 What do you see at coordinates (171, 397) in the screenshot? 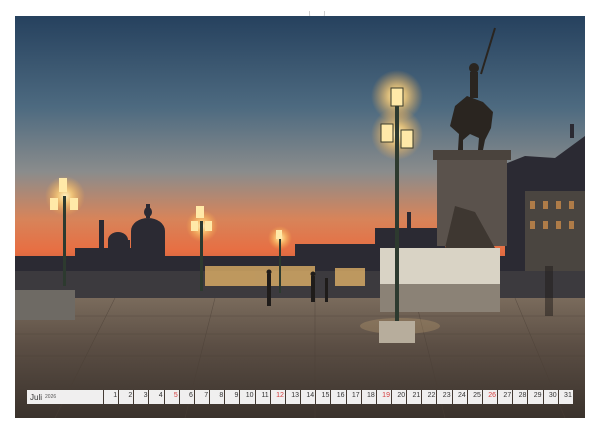
I see `day-cell: 5` at bounding box center [171, 397].